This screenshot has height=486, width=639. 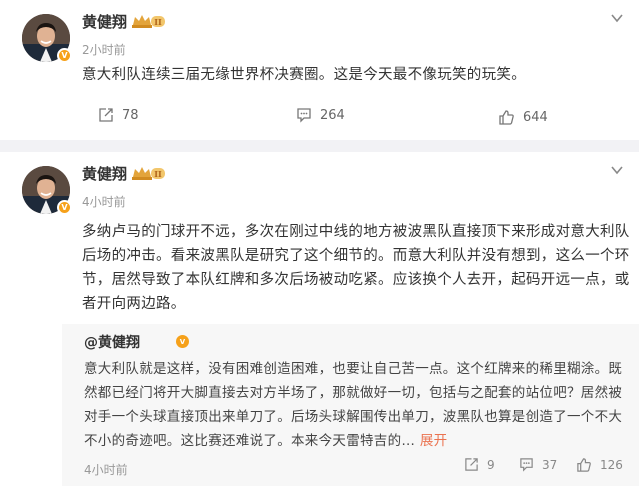 I want to click on like-button: 644, so click(x=523, y=117).